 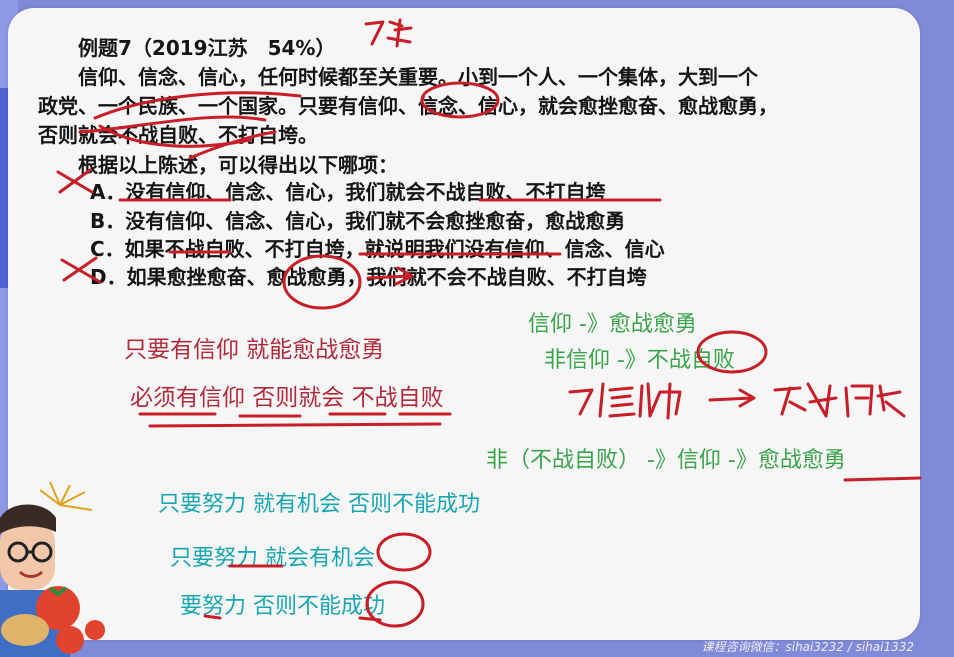 I want to click on underline-option-c, so click(x=365, y=253).